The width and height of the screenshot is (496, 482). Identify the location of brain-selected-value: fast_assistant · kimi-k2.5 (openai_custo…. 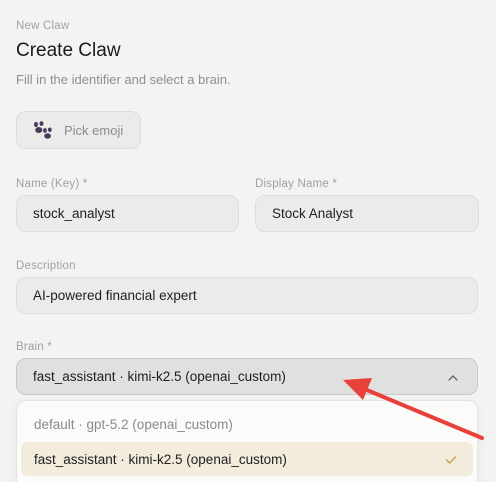
(159, 376).